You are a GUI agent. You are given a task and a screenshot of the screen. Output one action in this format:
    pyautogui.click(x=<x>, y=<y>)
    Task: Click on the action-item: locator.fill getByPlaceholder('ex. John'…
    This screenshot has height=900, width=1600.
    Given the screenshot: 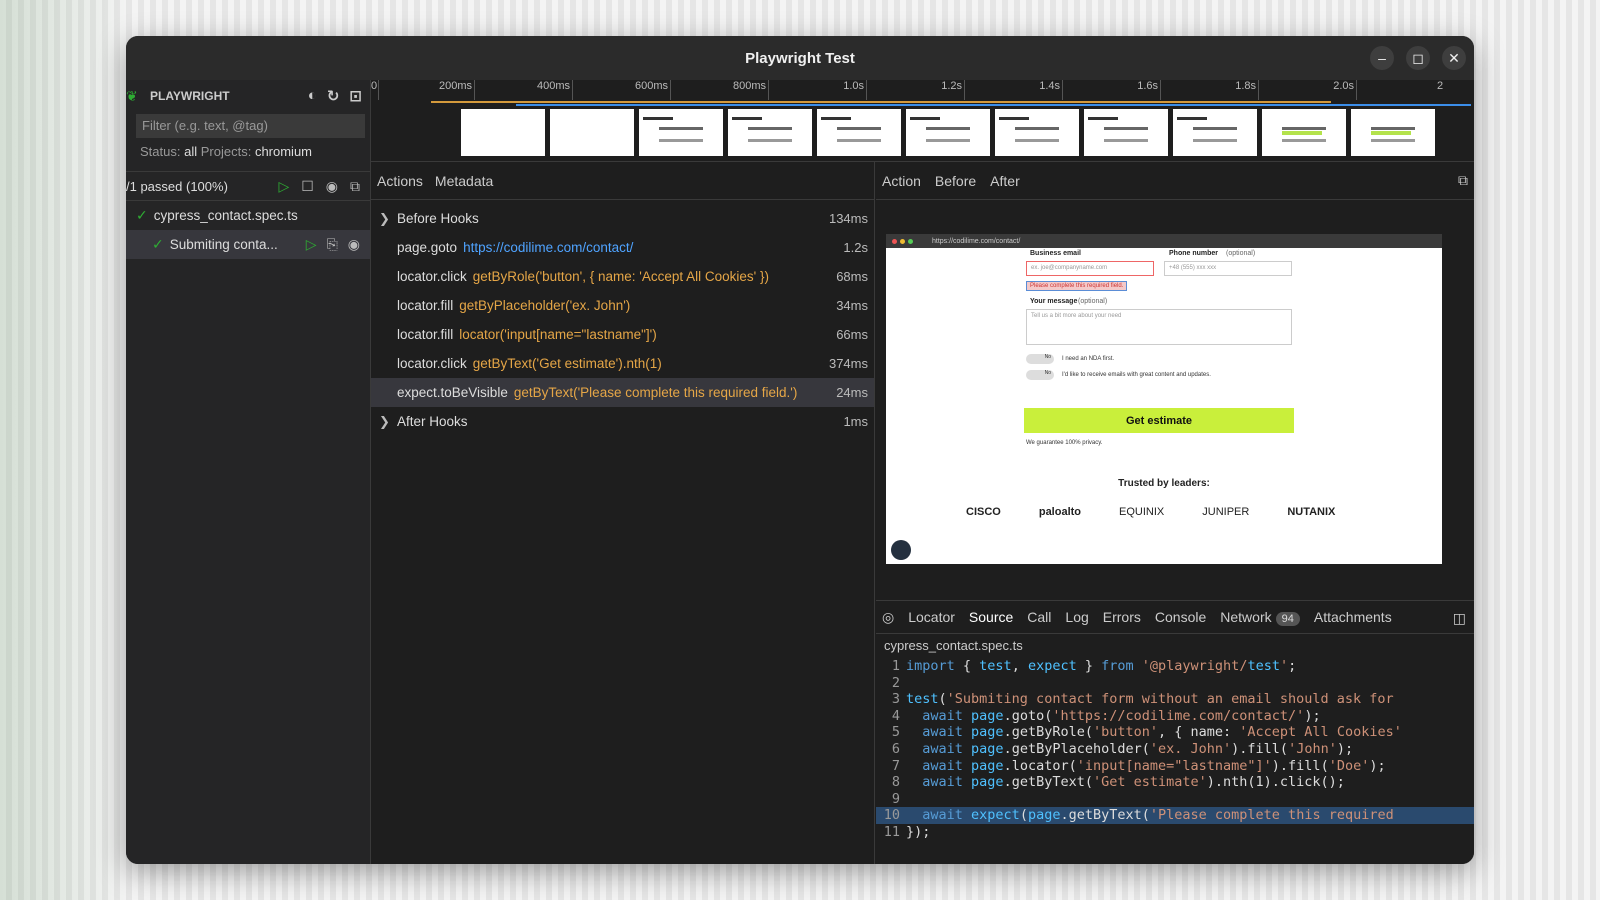 What is the action you would take?
    pyautogui.click(x=622, y=305)
    